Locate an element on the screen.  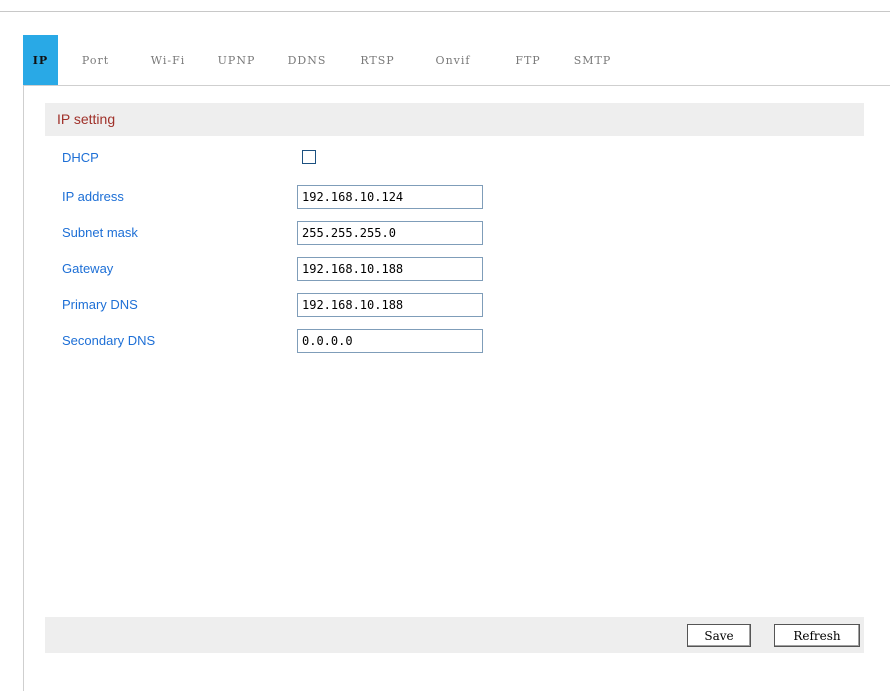
secondary-dns-label: Secondary DNS is located at coordinates (109, 340).